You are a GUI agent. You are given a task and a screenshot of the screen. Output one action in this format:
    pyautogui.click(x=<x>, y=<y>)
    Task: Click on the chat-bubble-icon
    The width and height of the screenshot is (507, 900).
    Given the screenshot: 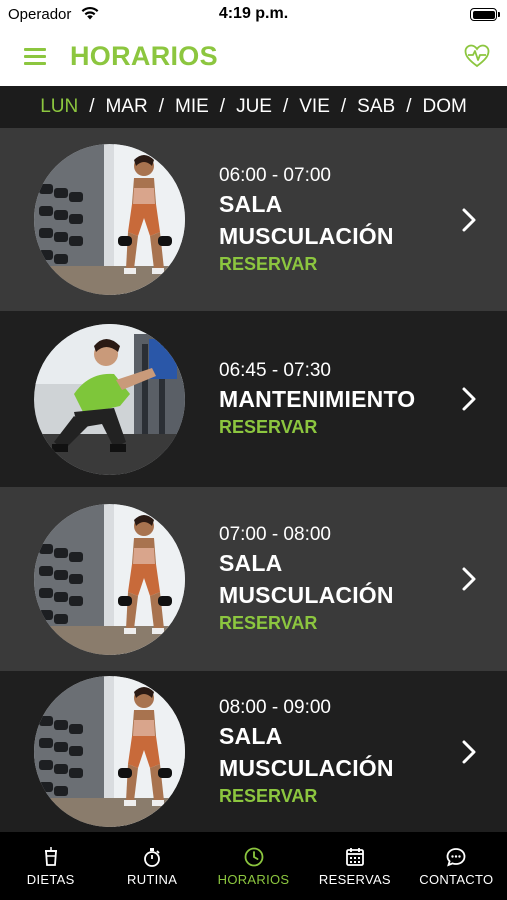 What is the action you would take?
    pyautogui.click(x=456, y=857)
    